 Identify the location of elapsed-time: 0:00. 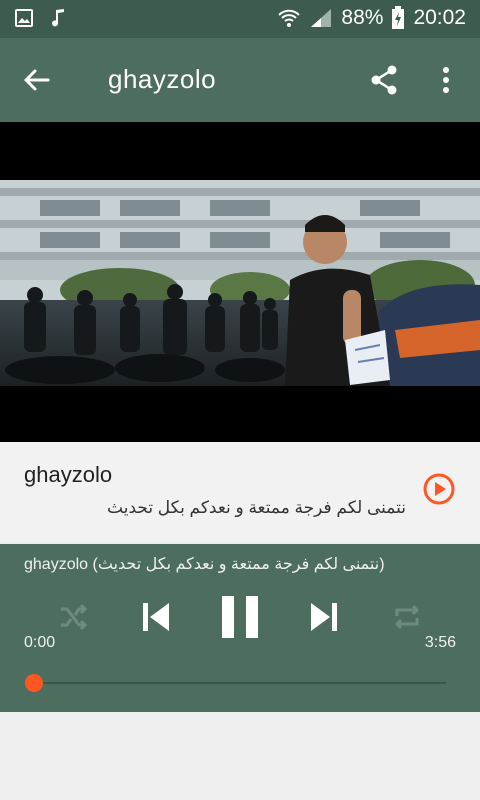
(40, 642).